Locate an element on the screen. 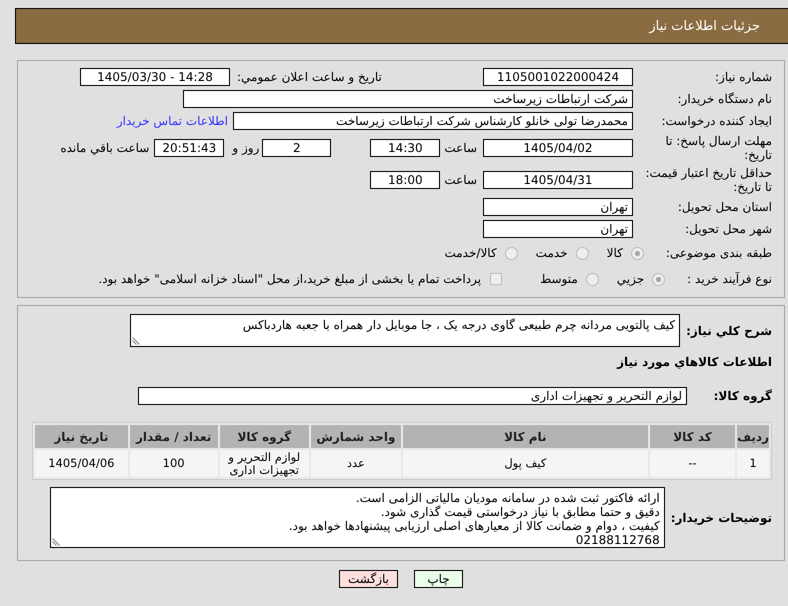 This screenshot has height=606, width=788. field-label: مهلت ارسال پاسخ: تا تاریخ: is located at coordinates (718, 148).